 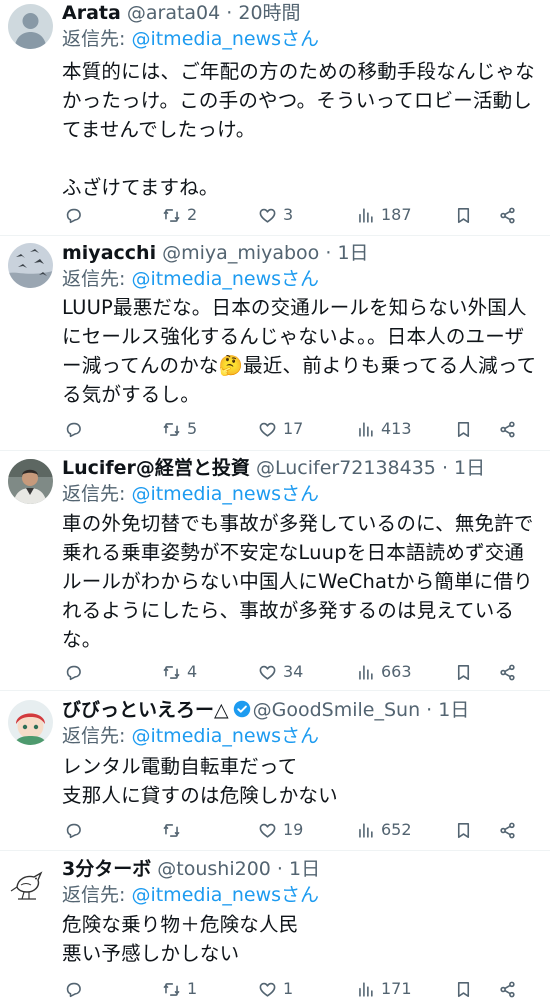 What do you see at coordinates (280, 429) in the screenshot?
I see `like-button: 17` at bounding box center [280, 429].